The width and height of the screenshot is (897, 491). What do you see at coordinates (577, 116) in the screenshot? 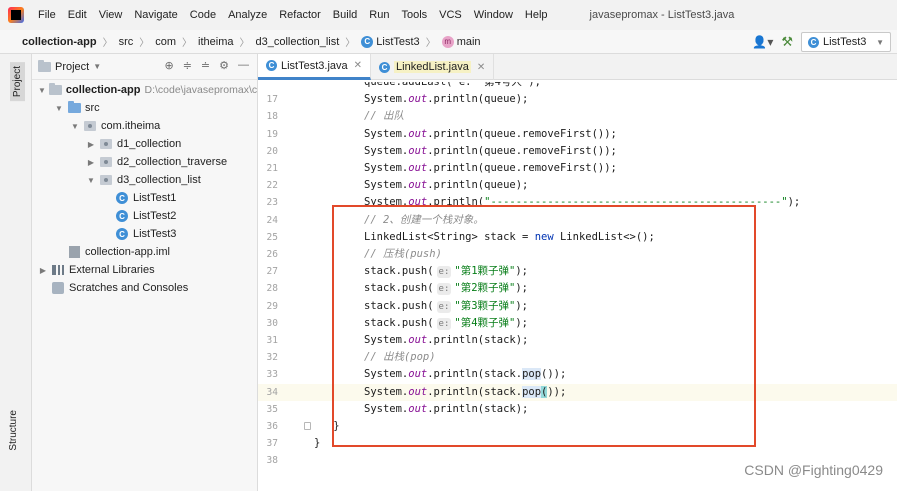
I see `code-line: 18 // 出队` at bounding box center [577, 116].